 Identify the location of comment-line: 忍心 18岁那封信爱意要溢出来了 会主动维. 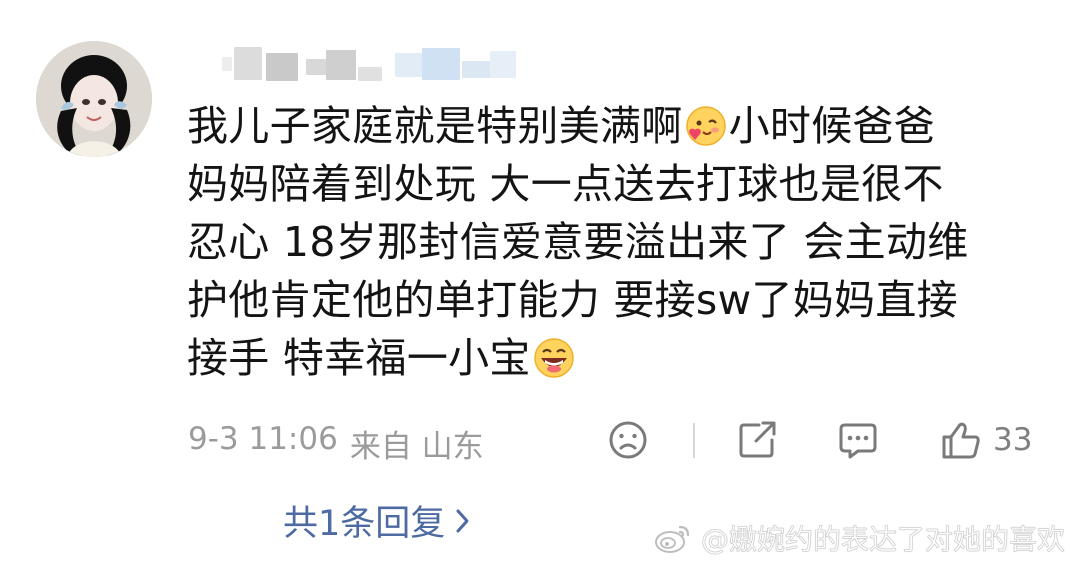
(612, 242).